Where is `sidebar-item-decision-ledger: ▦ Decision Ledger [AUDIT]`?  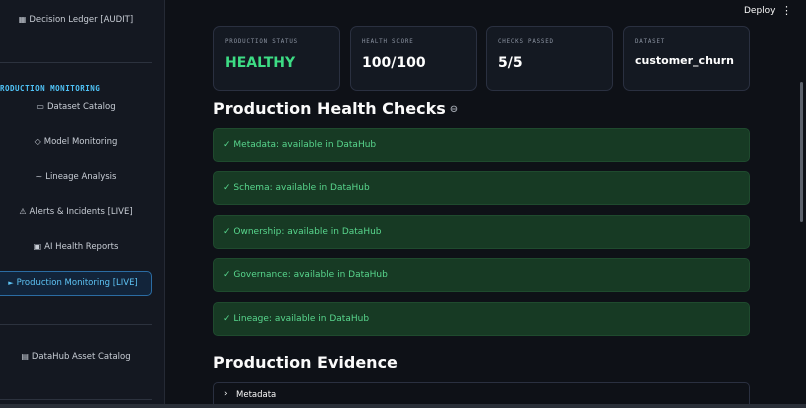 sidebar-item-decision-ledger: ▦ Decision Ledger [AUDIT] is located at coordinates (76, 20).